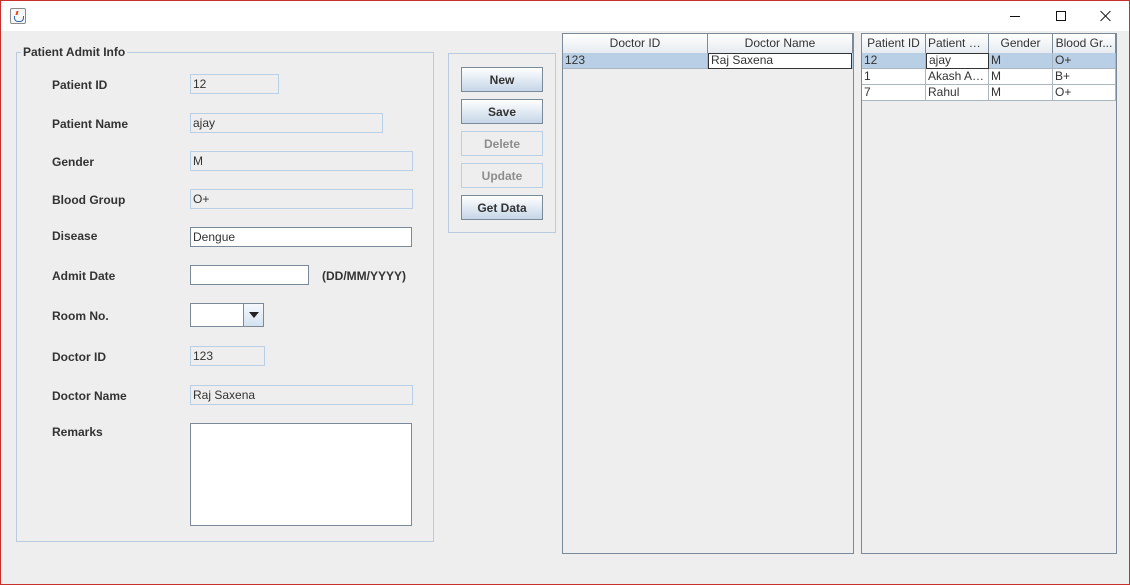 The width and height of the screenshot is (1130, 585). Describe the element at coordinates (80, 316) in the screenshot. I see `room-no-label: Room No.` at that location.